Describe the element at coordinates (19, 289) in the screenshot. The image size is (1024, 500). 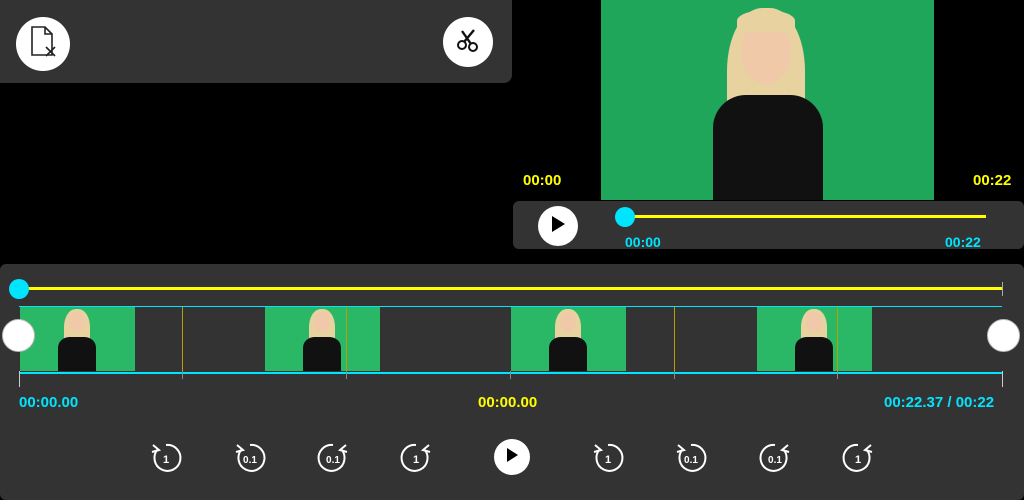
I see `timeline-playhead` at that location.